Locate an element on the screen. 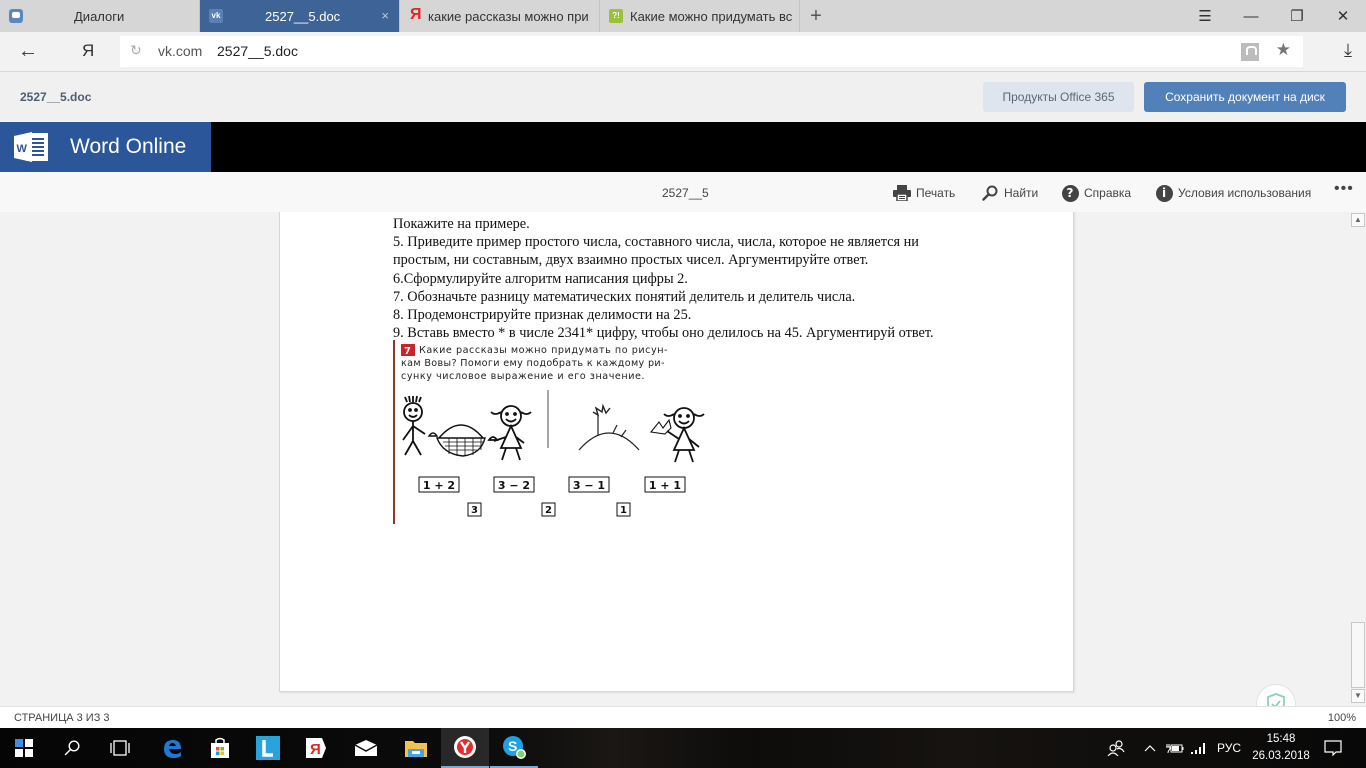  boy-drawing is located at coordinates (414, 425).